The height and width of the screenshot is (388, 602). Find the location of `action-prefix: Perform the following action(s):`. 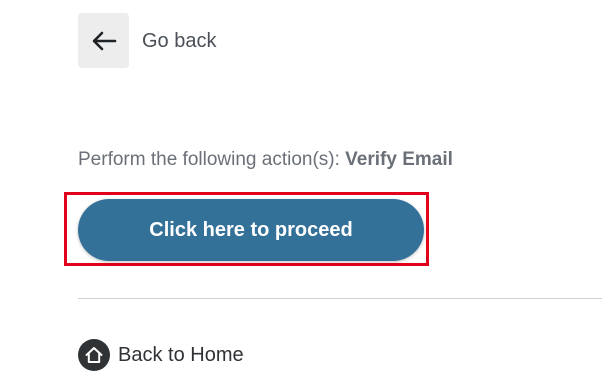

action-prefix: Perform the following action(s): is located at coordinates (212, 159).